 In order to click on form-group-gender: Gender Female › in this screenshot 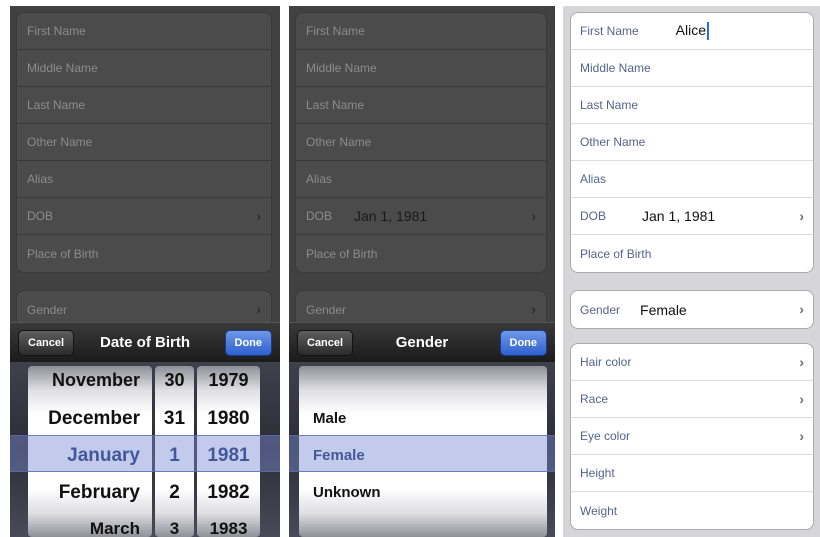, I will do `click(692, 309)`.